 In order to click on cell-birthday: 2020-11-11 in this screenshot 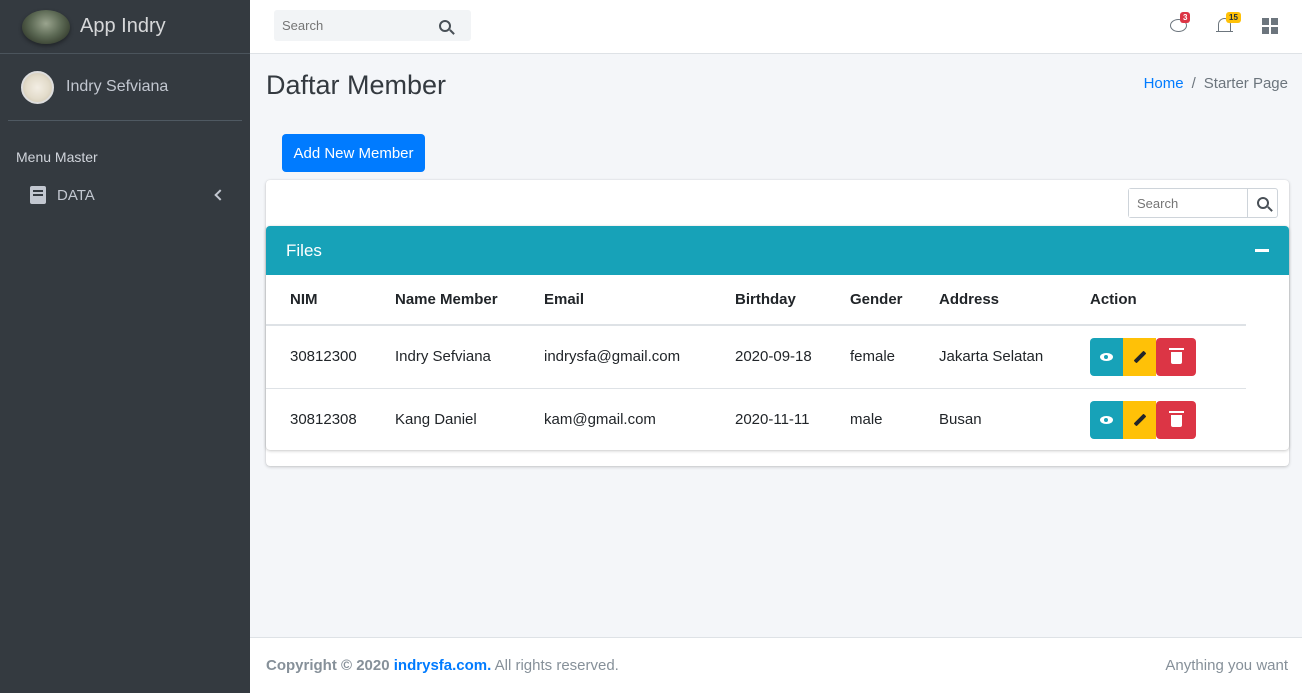, I will do `click(772, 420)`.